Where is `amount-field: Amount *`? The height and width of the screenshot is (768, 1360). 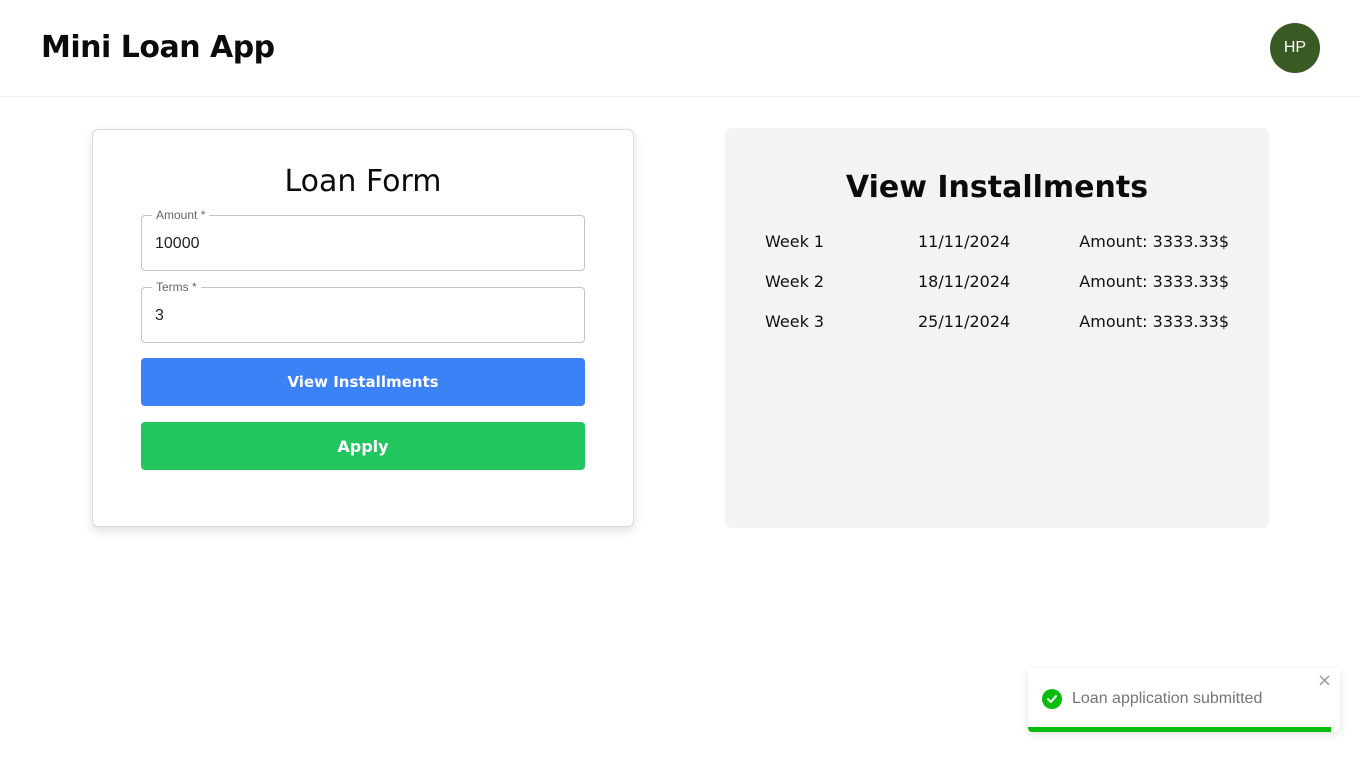
amount-field: Amount * is located at coordinates (363, 239).